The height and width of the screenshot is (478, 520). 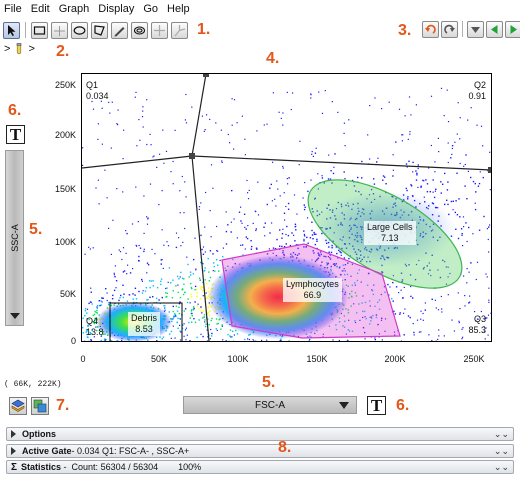 What do you see at coordinates (83, 359) in the screenshot?
I see `x-tick-label: 0` at bounding box center [83, 359].